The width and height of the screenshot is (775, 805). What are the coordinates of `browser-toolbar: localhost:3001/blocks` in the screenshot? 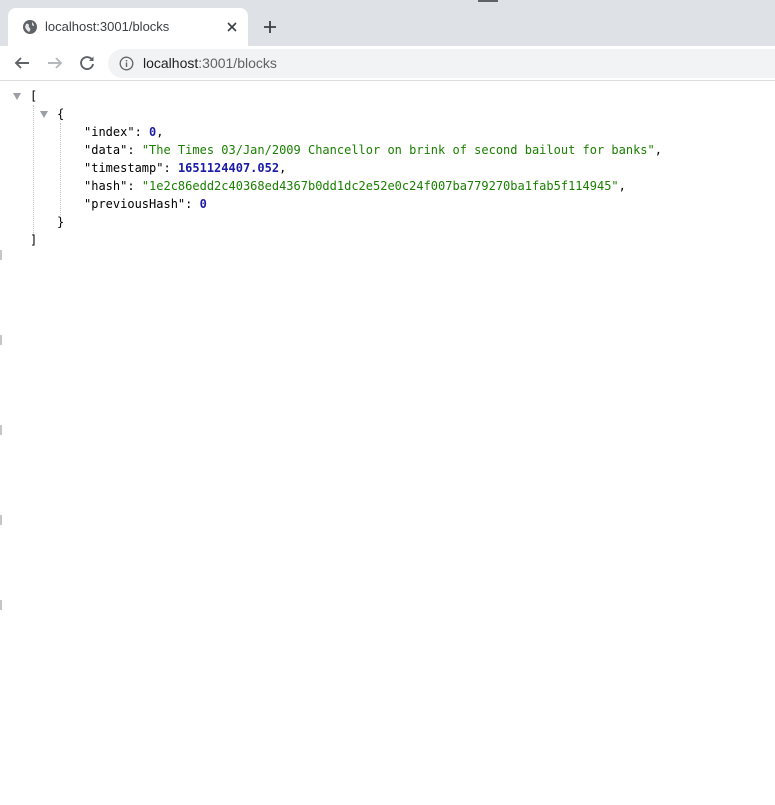 It's located at (387, 63).